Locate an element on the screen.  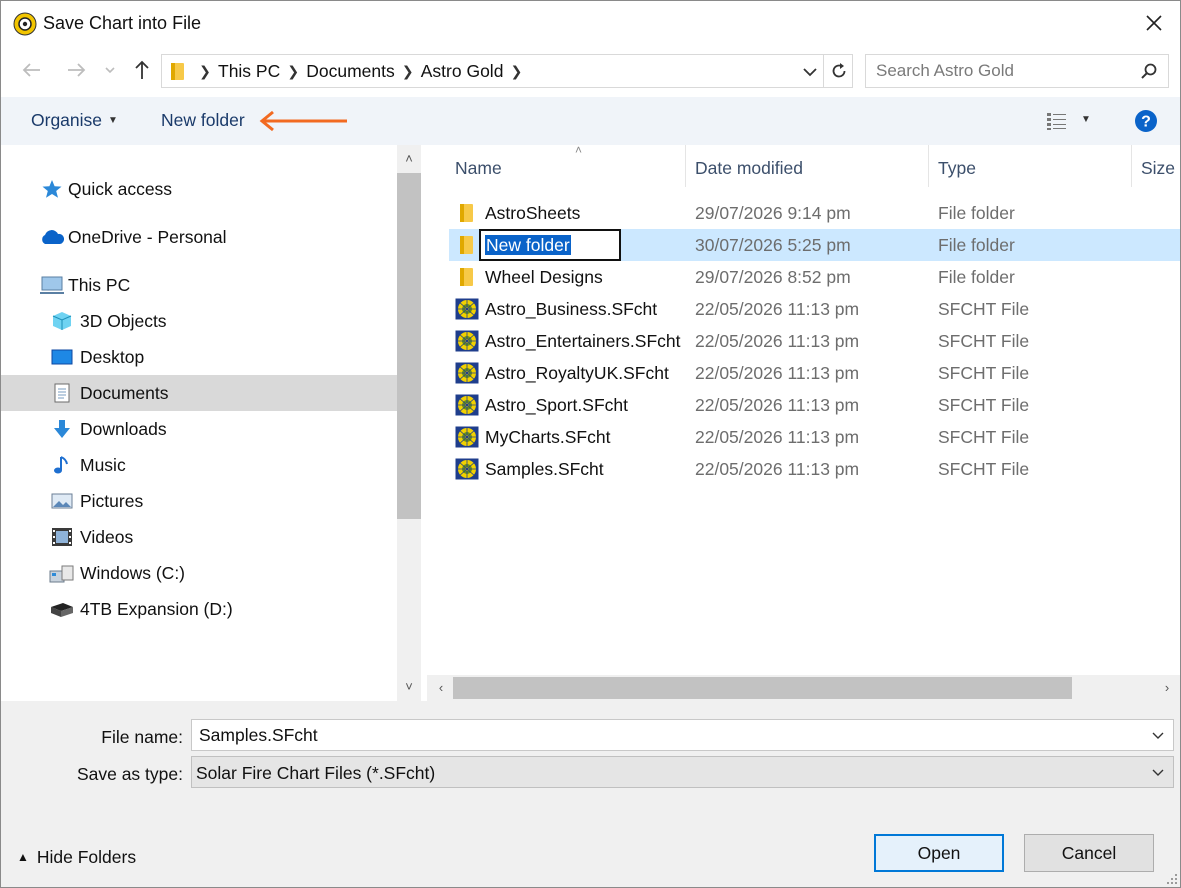
save-as-type-select: Solar Fire Chart Files (*.SFcht) is located at coordinates (682, 772).